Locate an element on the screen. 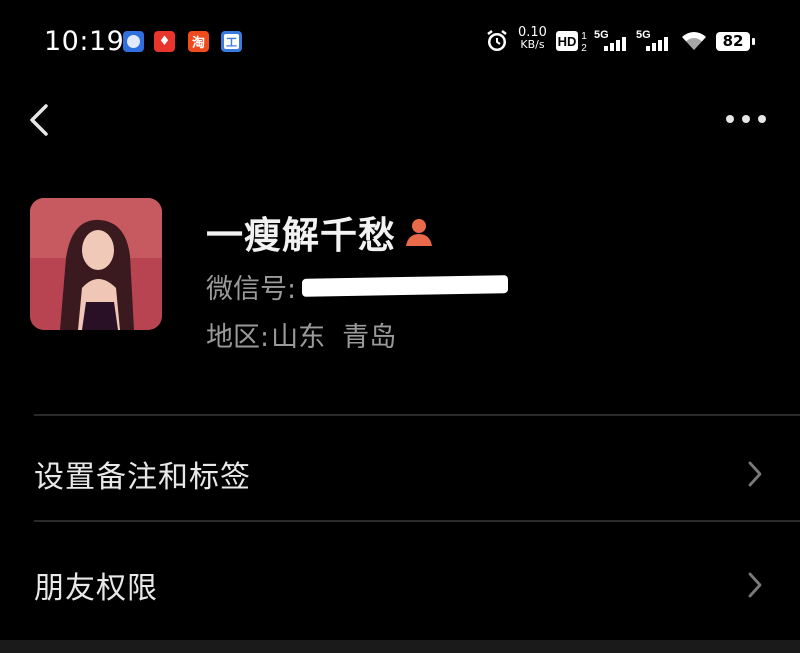  region-row: 地区: 山东 青岛 is located at coordinates (301, 334).